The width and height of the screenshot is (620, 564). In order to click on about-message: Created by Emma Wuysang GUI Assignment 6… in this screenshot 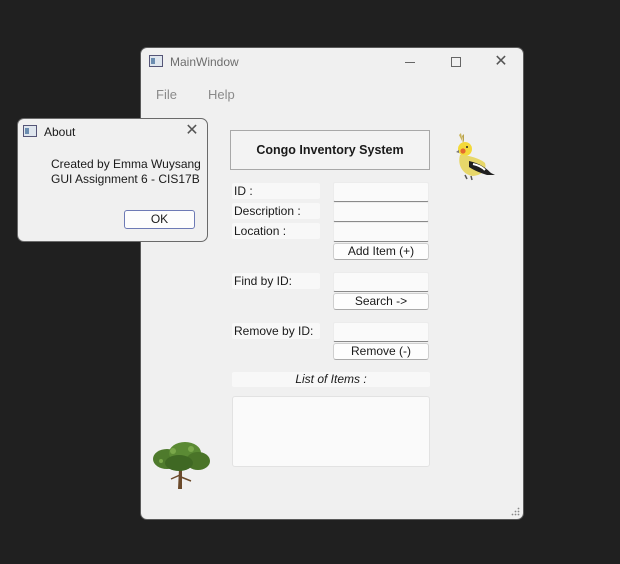, I will do `click(126, 172)`.